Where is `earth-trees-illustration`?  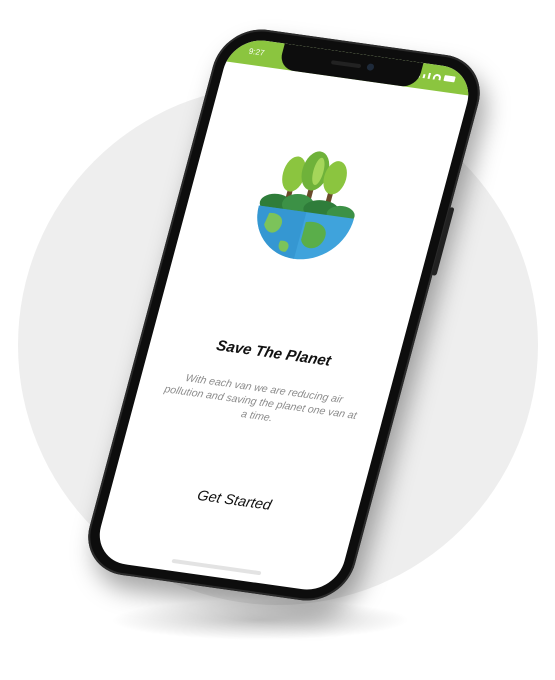
earth-trees-illustration is located at coordinates (306, 205).